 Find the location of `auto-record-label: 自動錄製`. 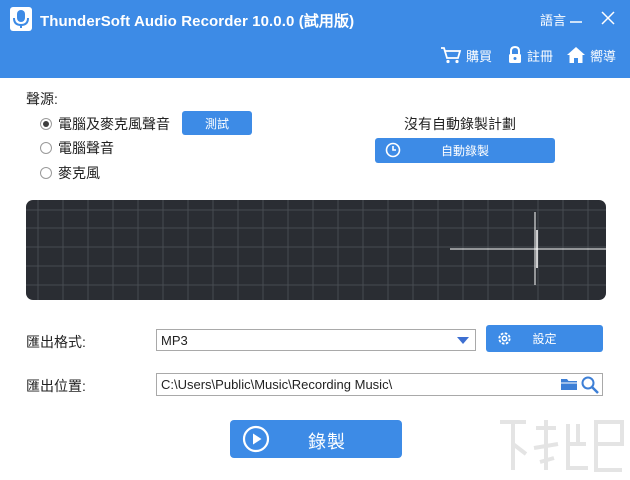

auto-record-label: 自動錄製 is located at coordinates (464, 151).